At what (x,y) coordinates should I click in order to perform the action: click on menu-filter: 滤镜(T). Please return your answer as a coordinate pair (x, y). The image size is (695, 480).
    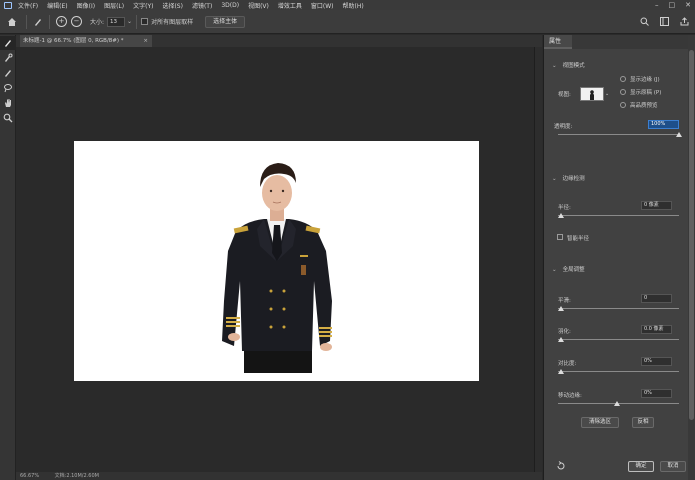
    Looking at the image, I should click on (202, 5).